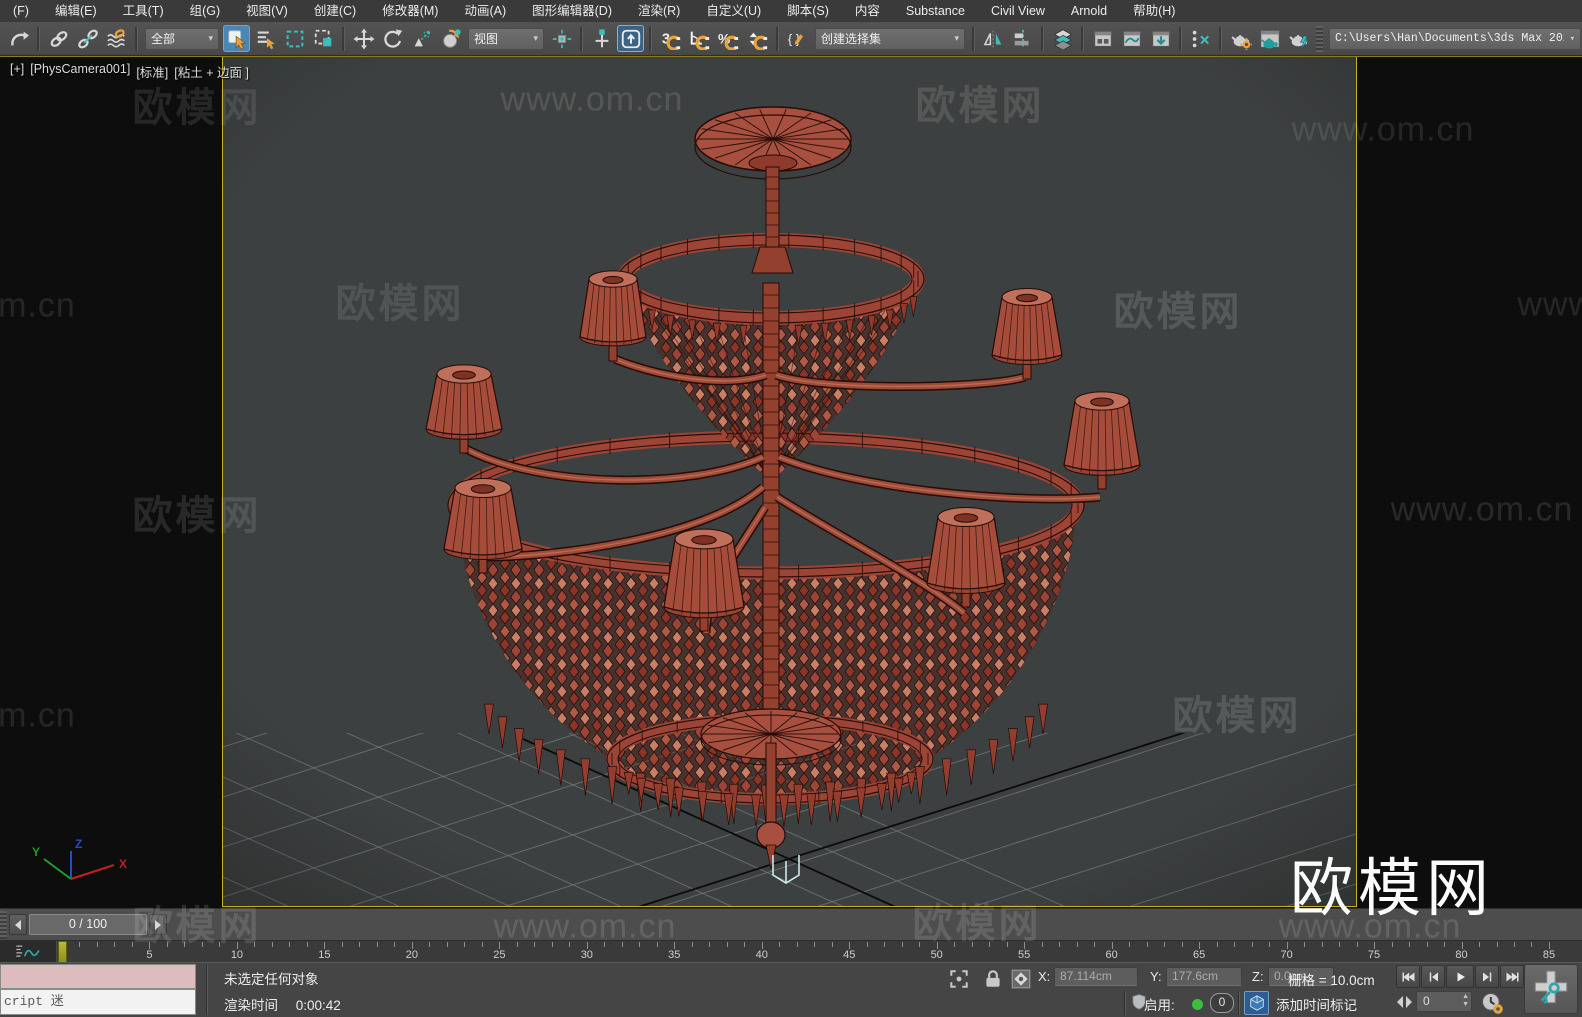  What do you see at coordinates (182, 38) in the screenshot?
I see `selection-filter-dropdown: 全部 ▾` at bounding box center [182, 38].